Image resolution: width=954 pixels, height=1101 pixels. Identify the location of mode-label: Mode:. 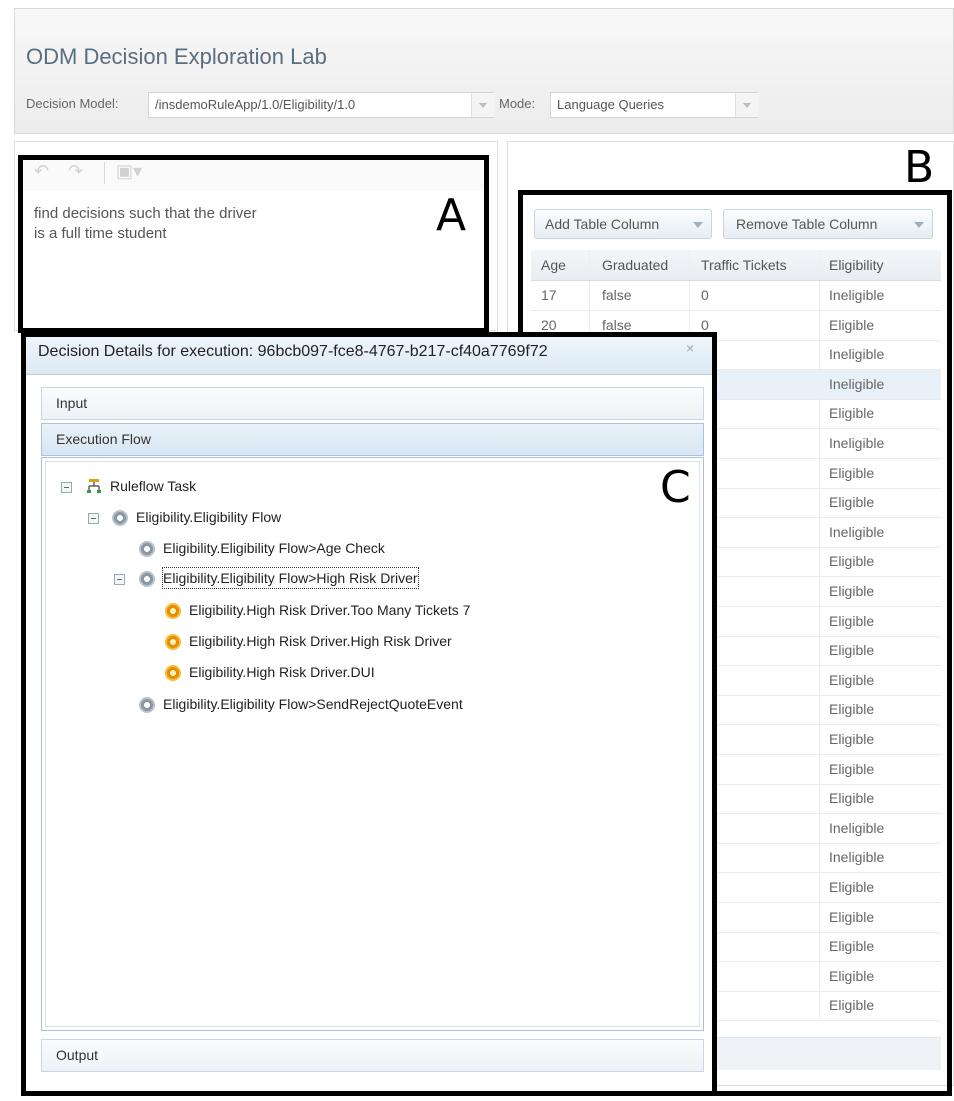
(517, 103).